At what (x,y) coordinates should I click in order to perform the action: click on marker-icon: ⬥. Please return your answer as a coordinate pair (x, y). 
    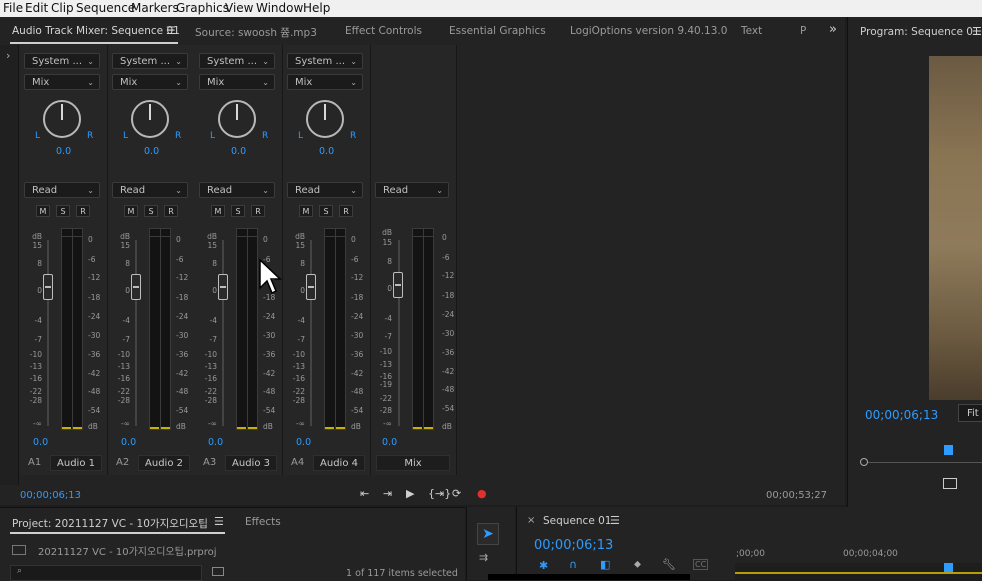
    Looking at the image, I should click on (637, 564).